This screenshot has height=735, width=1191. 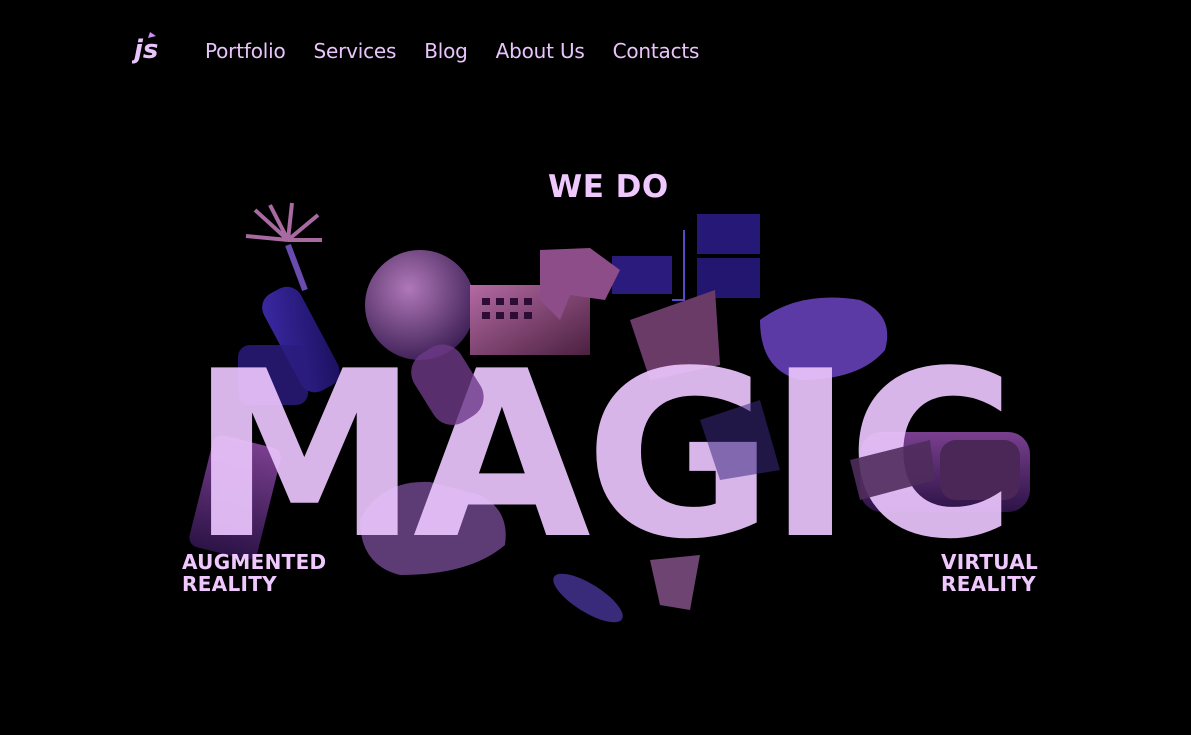 I want to click on hero-kicker: WE DO, so click(x=608, y=187).